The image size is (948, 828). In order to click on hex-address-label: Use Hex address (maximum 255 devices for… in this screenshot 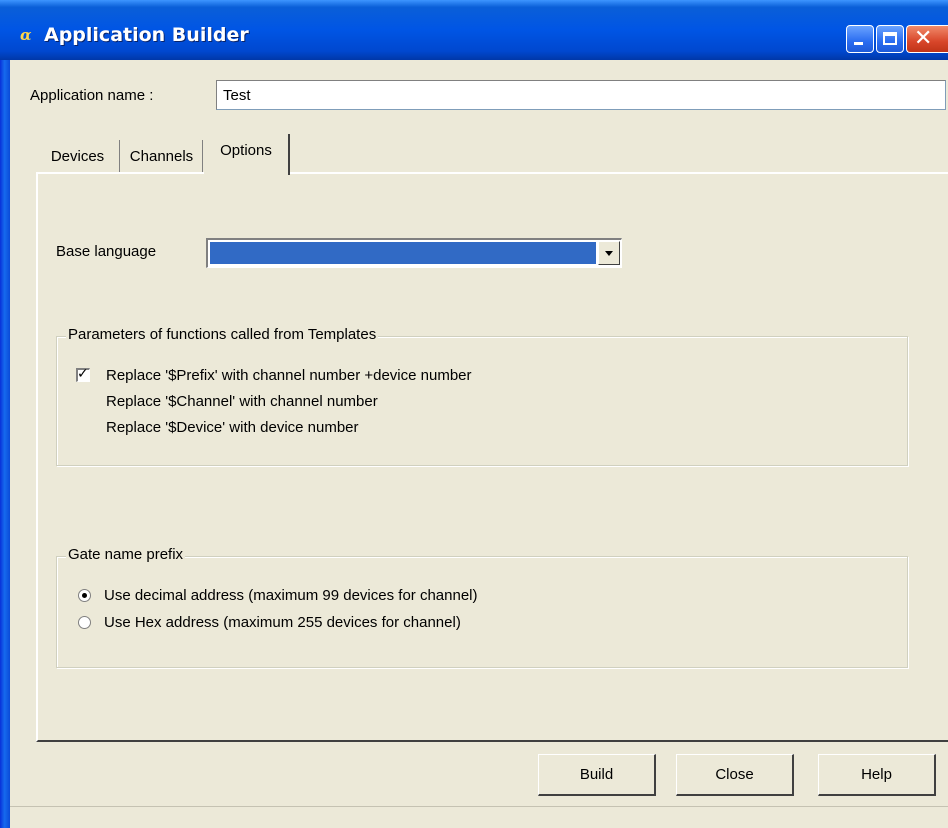, I will do `click(282, 622)`.